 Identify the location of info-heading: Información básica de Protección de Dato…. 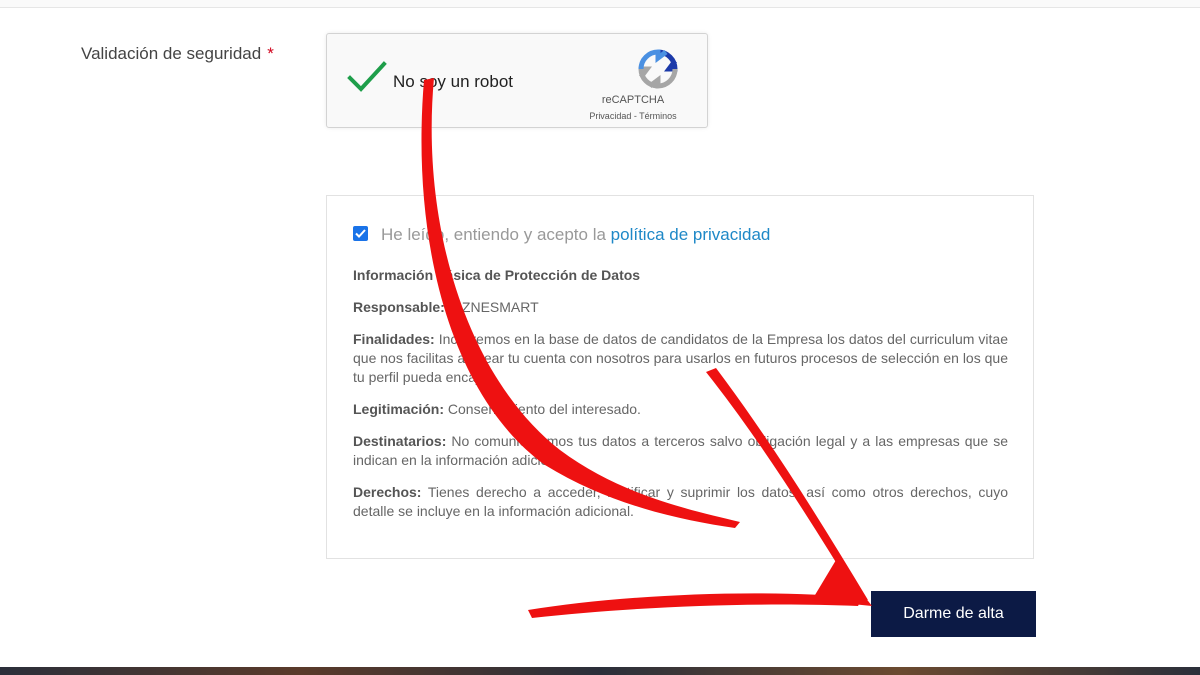
(497, 275).